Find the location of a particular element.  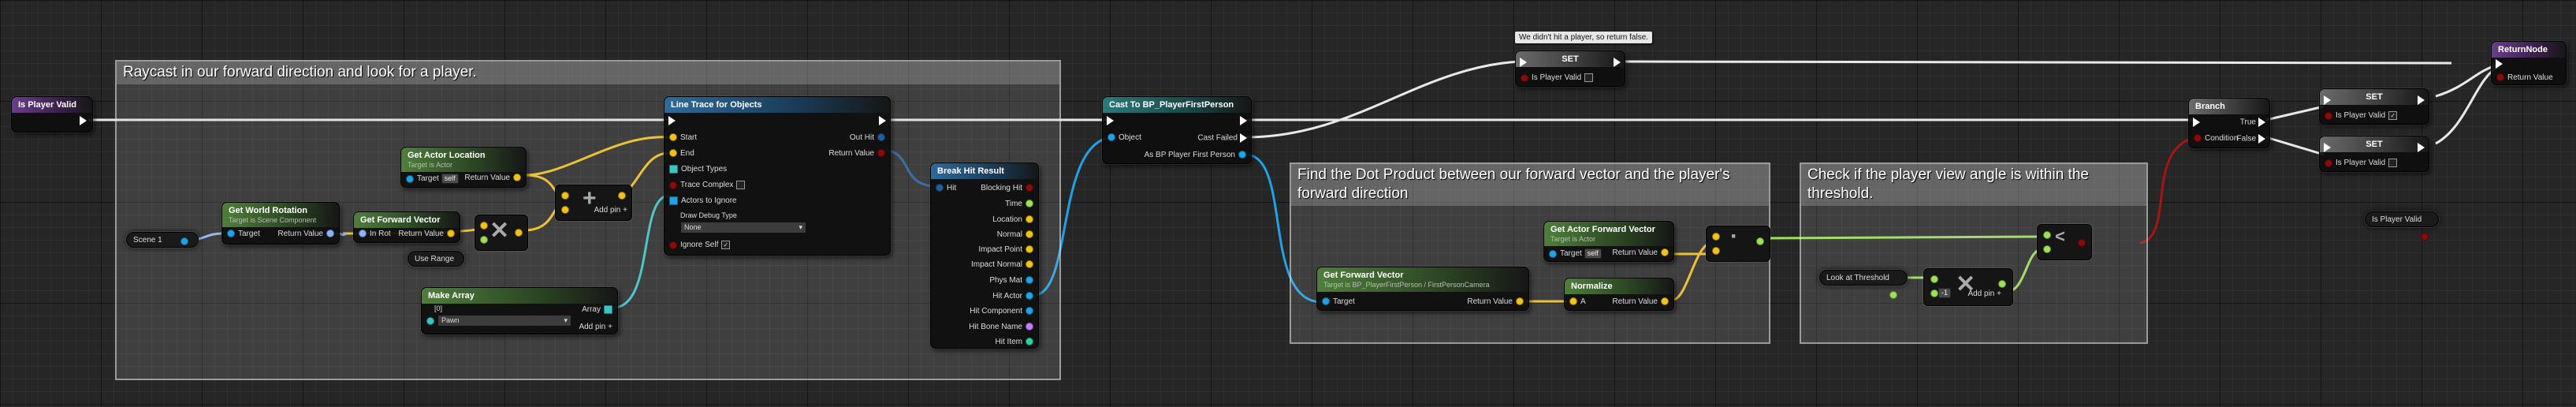

trace-complex-pin is located at coordinates (673, 185).